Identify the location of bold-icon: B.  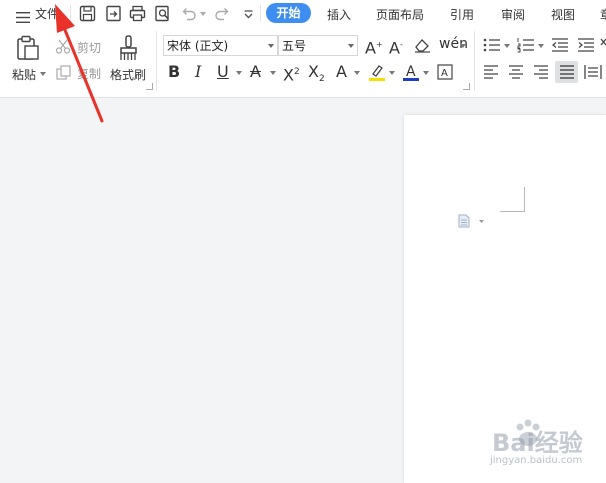
(174, 72).